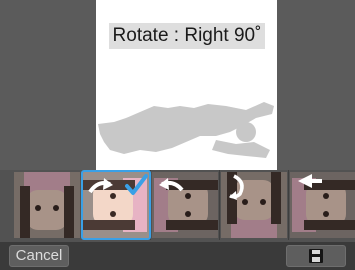 The height and width of the screenshot is (270, 355). I want to click on save-icon, so click(316, 256).